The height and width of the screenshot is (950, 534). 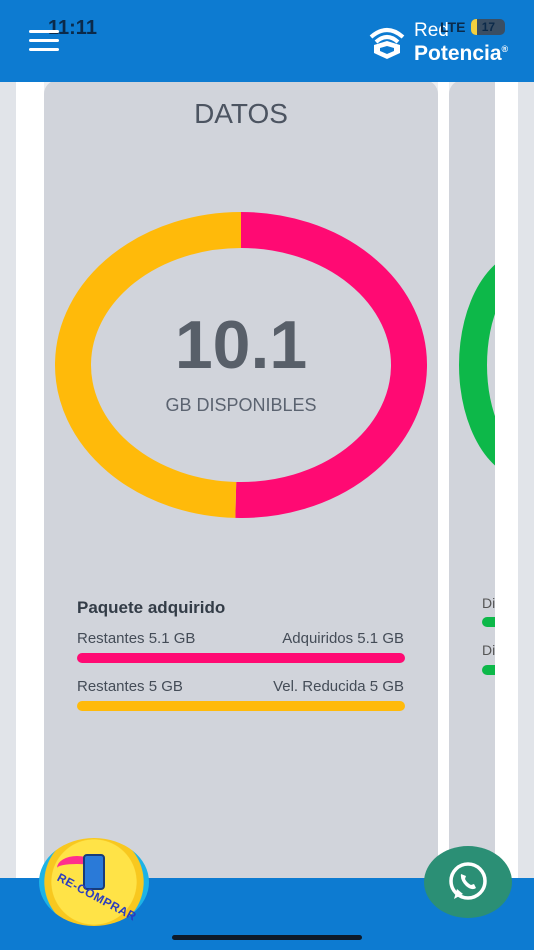 What do you see at coordinates (458, 53) in the screenshot?
I see `brand-name-line2: Potencia` at bounding box center [458, 53].